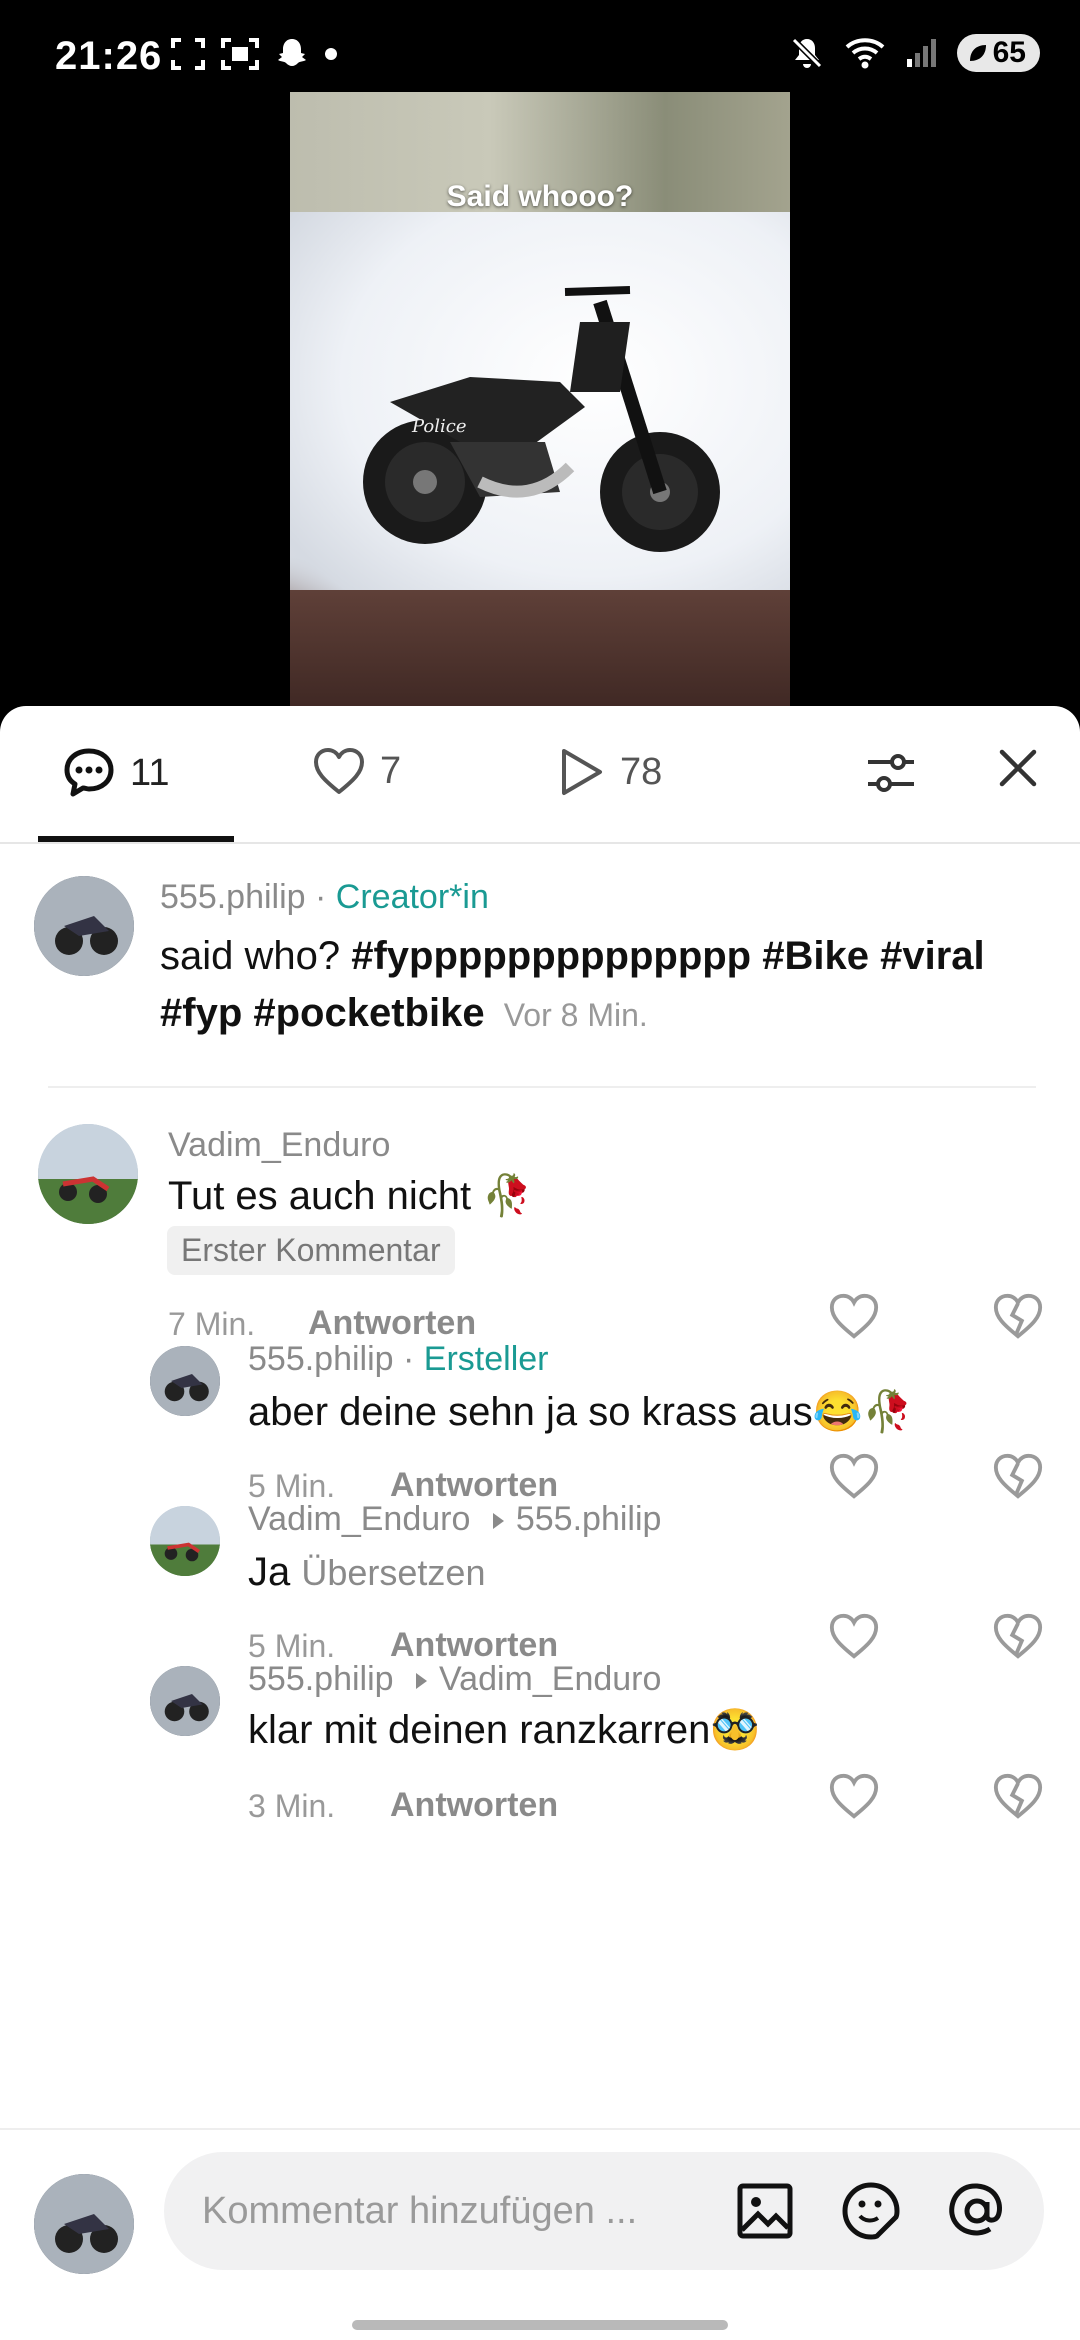 The height and width of the screenshot is (2340, 1080). What do you see at coordinates (806, 53) in the screenshot?
I see `mute-icon` at bounding box center [806, 53].